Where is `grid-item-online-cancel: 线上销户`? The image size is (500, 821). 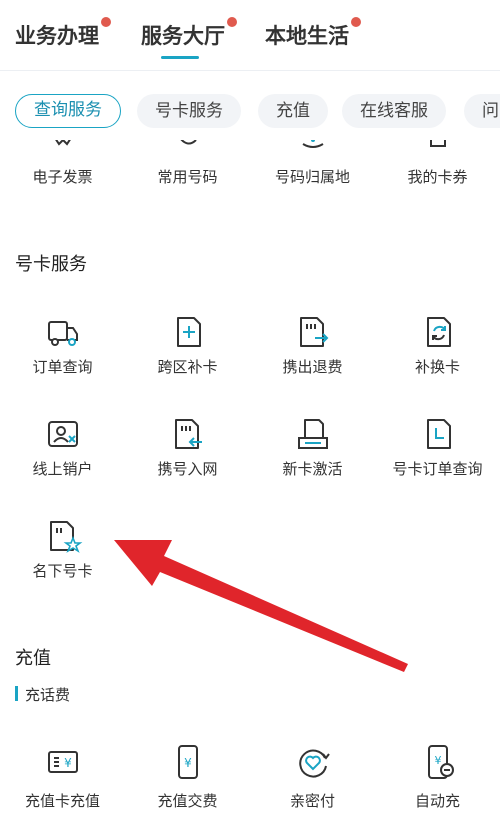
grid-item-online-cancel: 线上销户 is located at coordinates (62, 446).